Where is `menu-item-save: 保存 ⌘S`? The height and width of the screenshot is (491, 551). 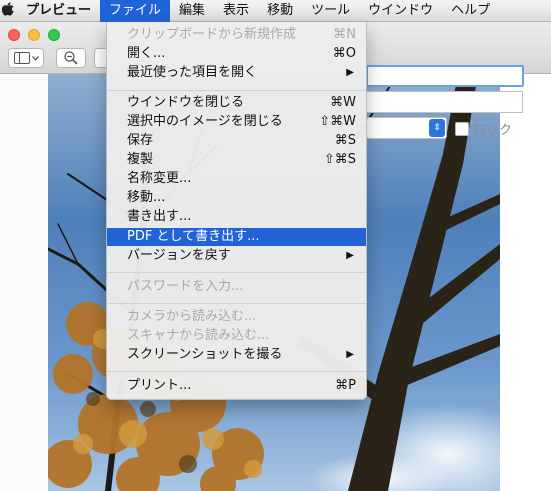
menu-item-save: 保存 ⌘S is located at coordinates (236, 141).